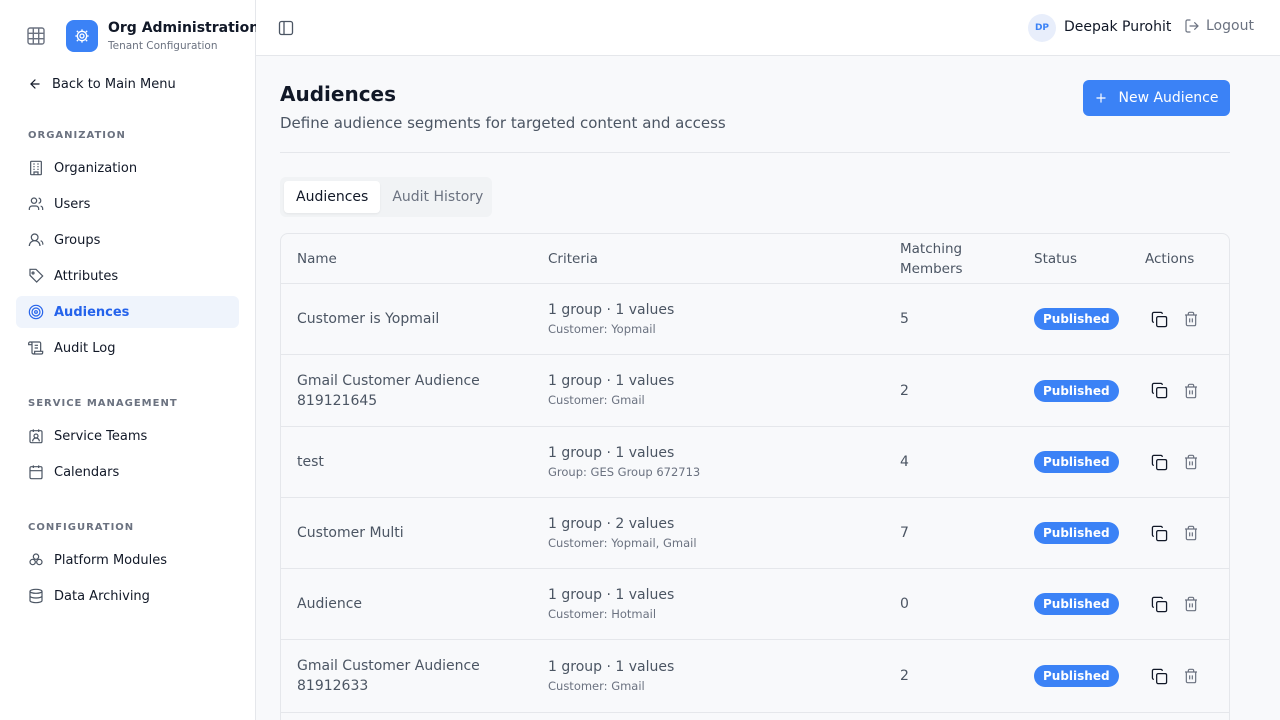  What do you see at coordinates (127, 472) in the screenshot?
I see `sidebar-item-calendars: Calendars` at bounding box center [127, 472].